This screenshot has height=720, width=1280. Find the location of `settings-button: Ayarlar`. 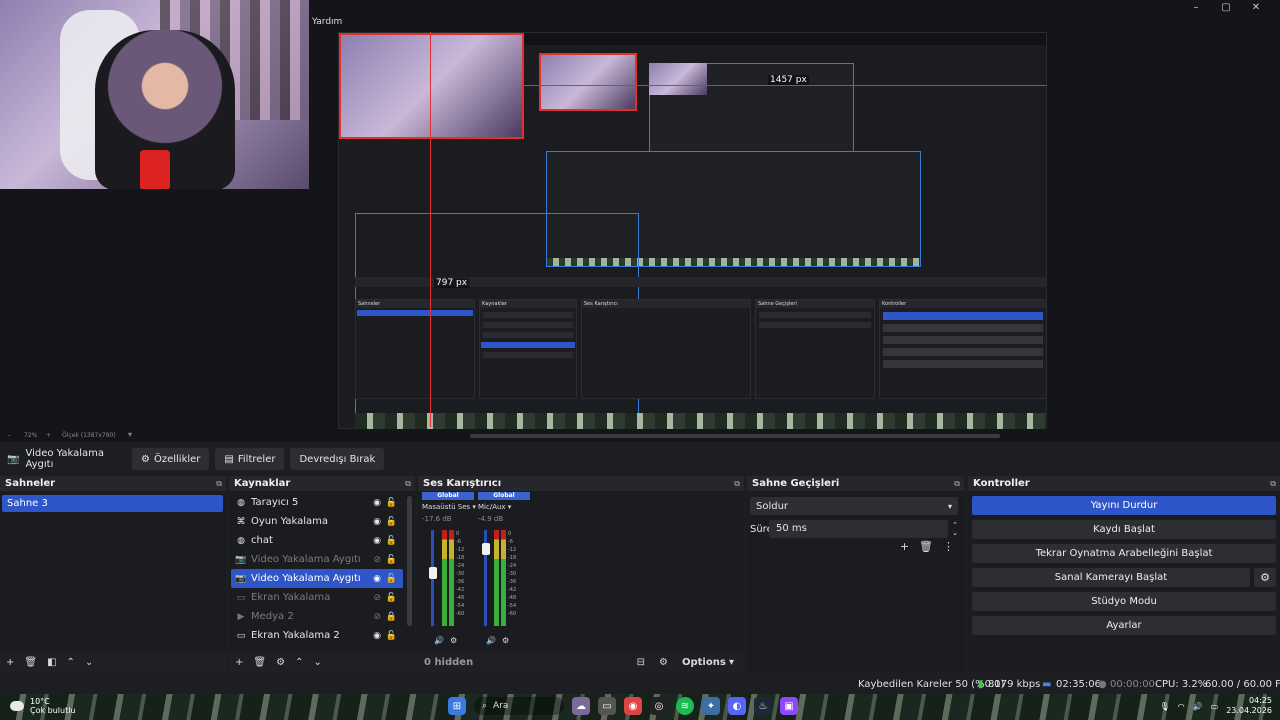

settings-button: Ayarlar is located at coordinates (1124, 625).